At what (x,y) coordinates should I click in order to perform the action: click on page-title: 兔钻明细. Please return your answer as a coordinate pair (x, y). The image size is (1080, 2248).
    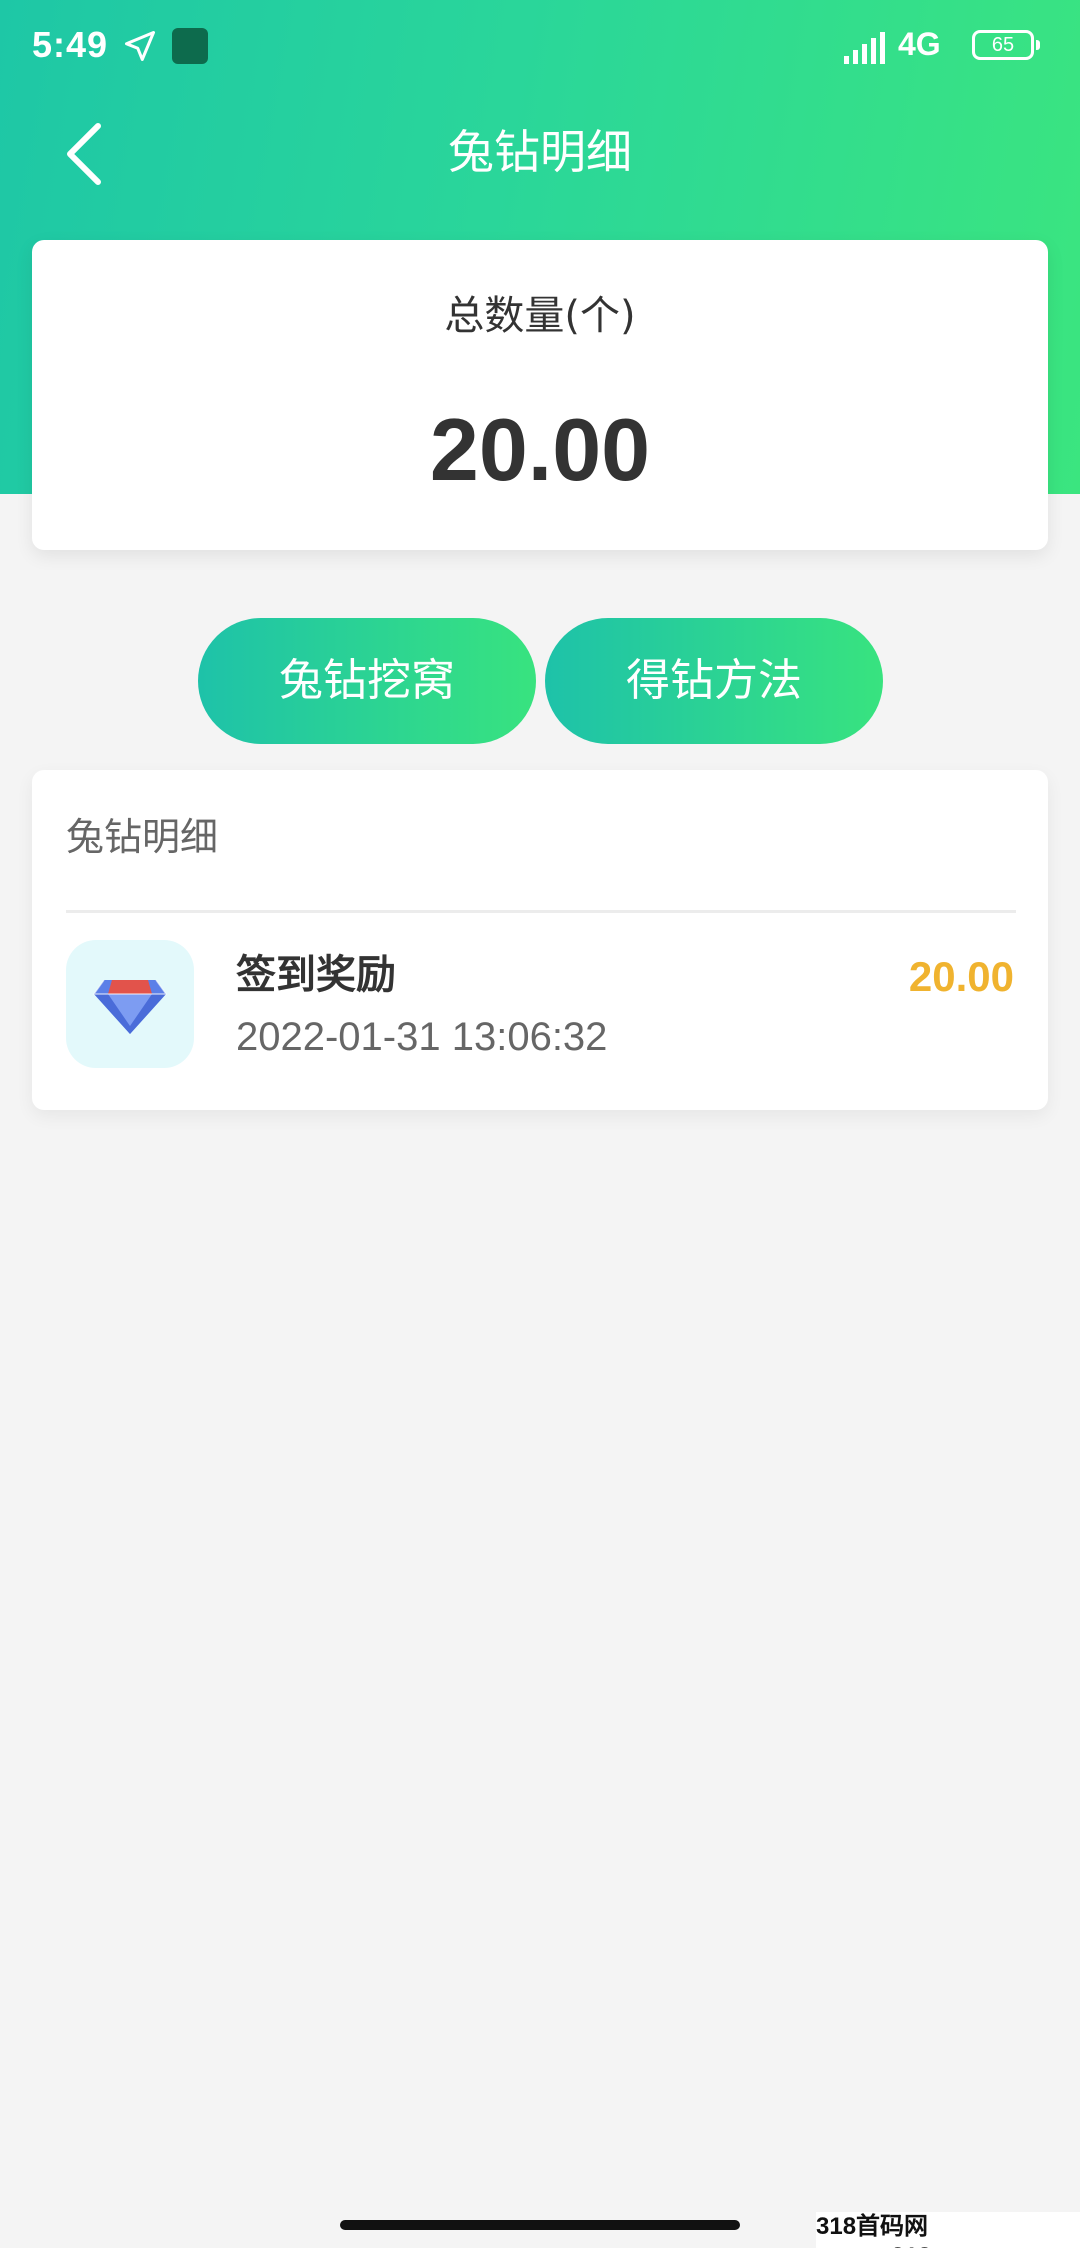
    Looking at the image, I should click on (540, 152).